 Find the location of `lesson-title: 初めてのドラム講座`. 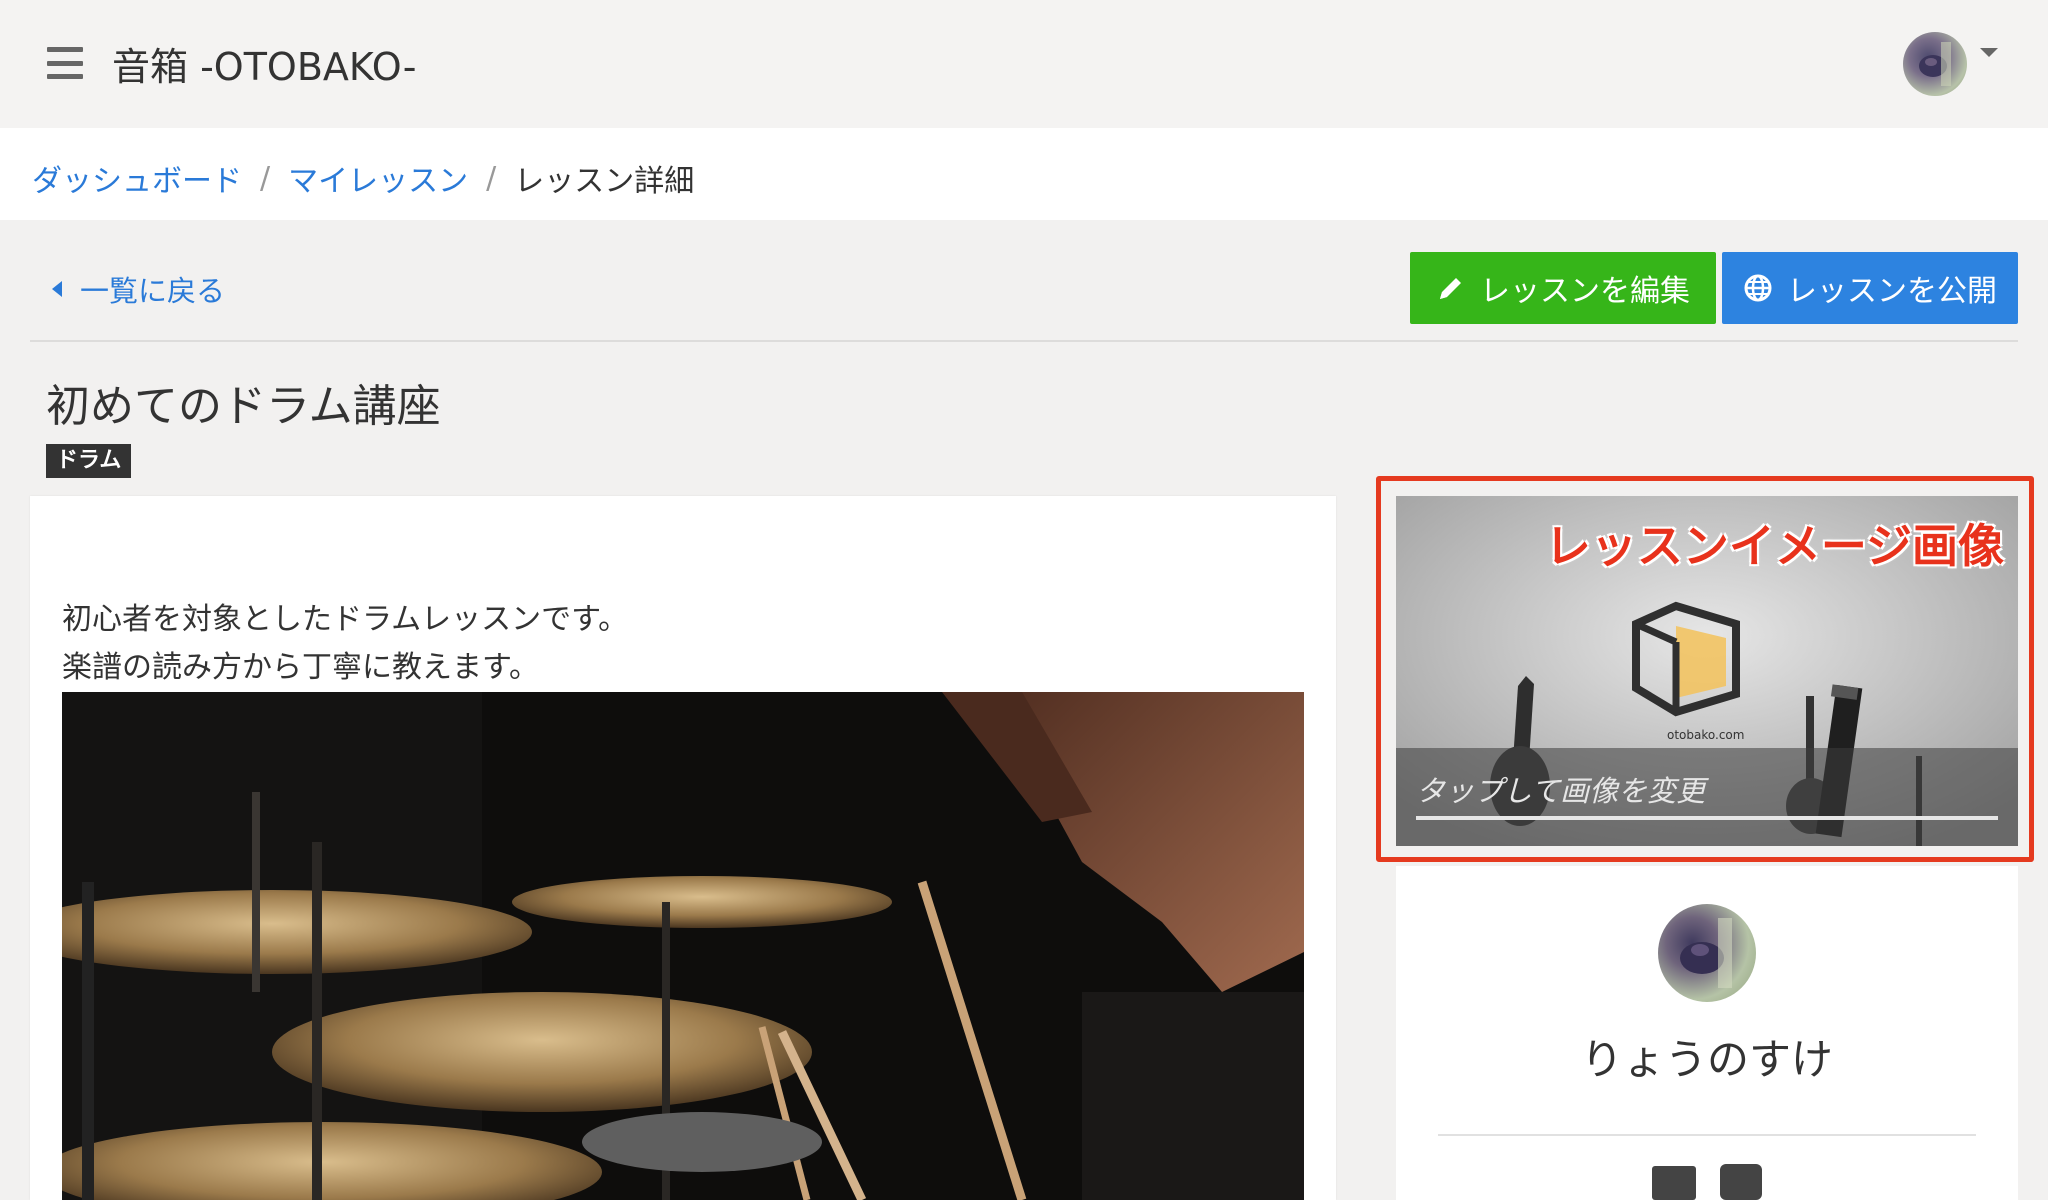

lesson-title: 初めてのドラム講座 is located at coordinates (243, 406).